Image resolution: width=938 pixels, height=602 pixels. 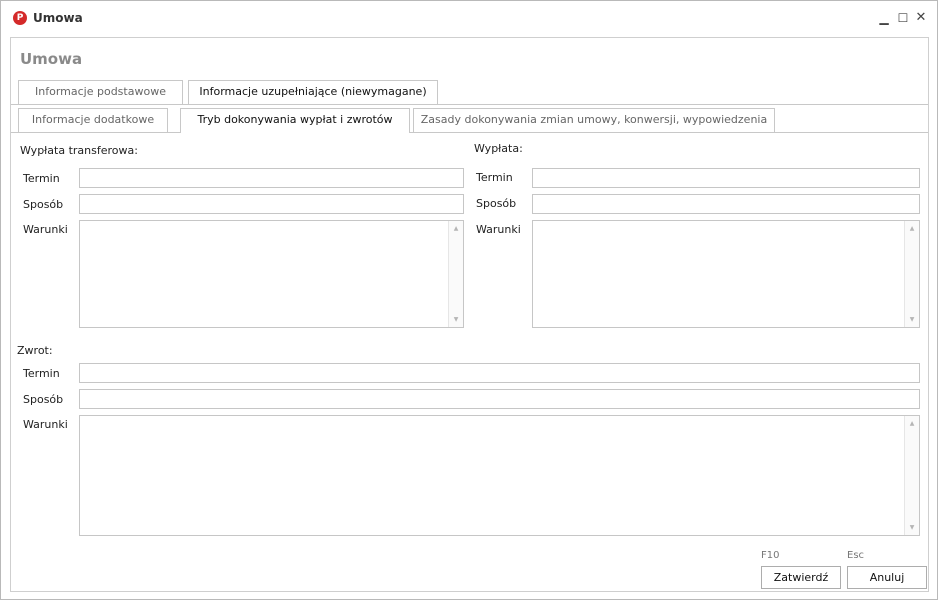 I want to click on wyplata-warunki-scrollbar: ▲ ▼, so click(x=911, y=274).